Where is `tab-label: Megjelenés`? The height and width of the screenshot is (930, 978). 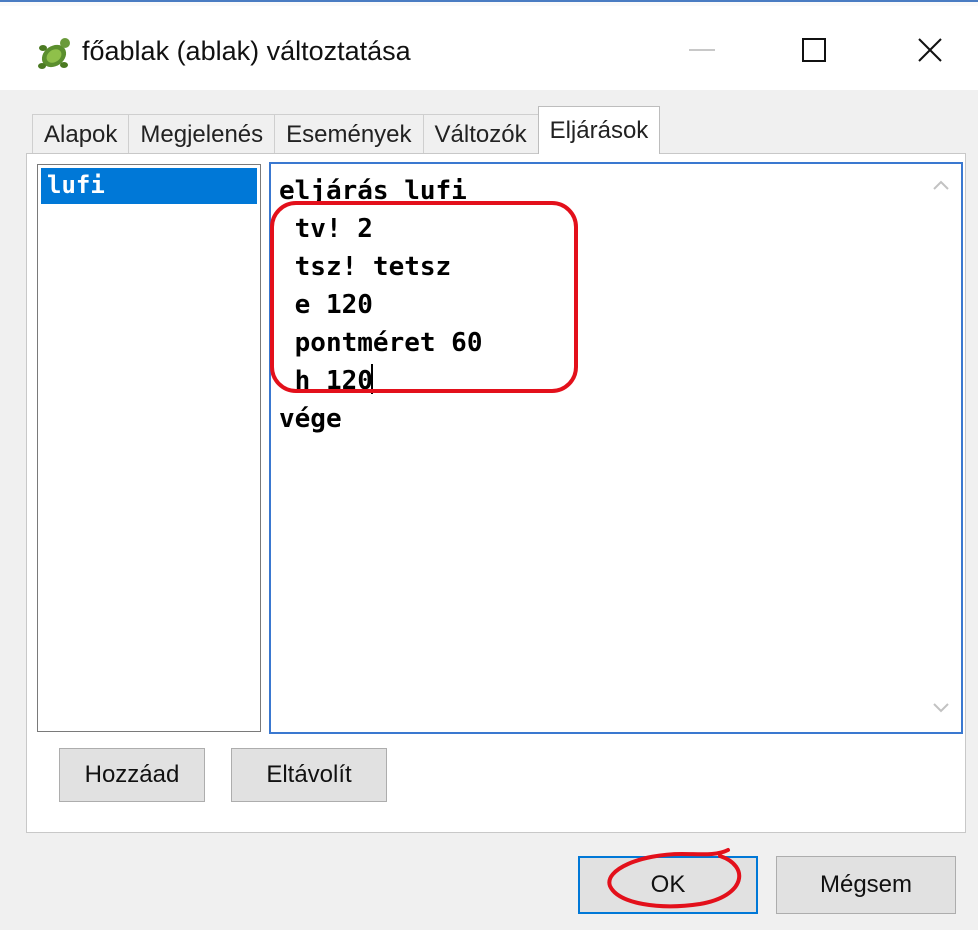
tab-label: Megjelenés is located at coordinates (202, 134).